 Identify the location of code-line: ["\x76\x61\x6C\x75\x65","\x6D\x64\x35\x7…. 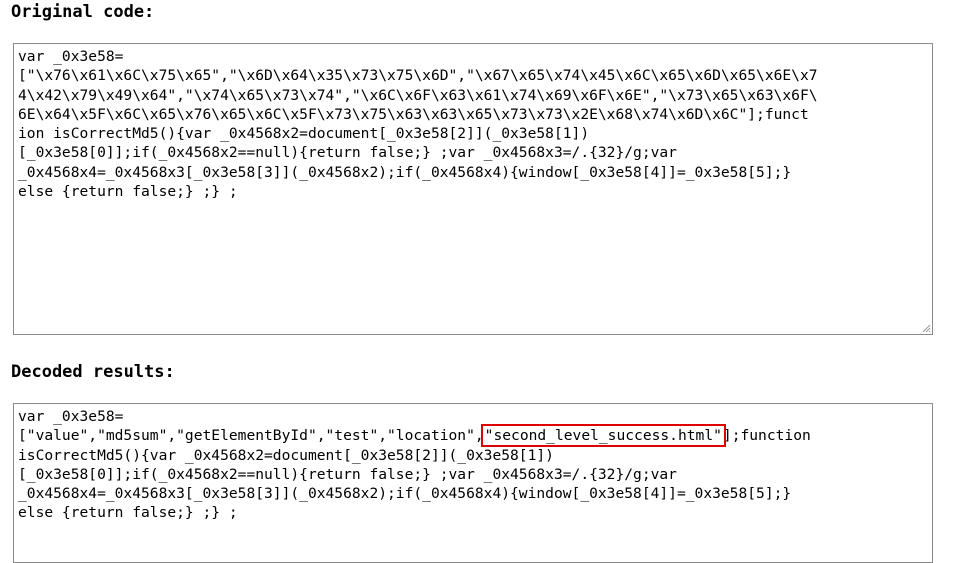
(418, 76).